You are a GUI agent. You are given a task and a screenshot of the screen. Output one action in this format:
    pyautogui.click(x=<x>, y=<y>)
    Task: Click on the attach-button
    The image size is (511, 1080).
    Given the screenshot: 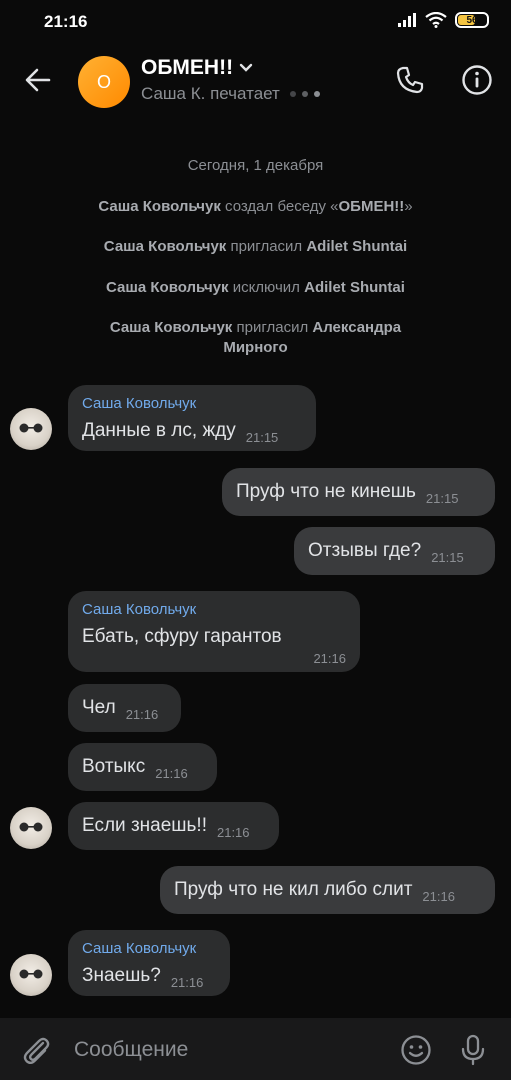 What is the action you would take?
    pyautogui.click(x=36, y=1050)
    